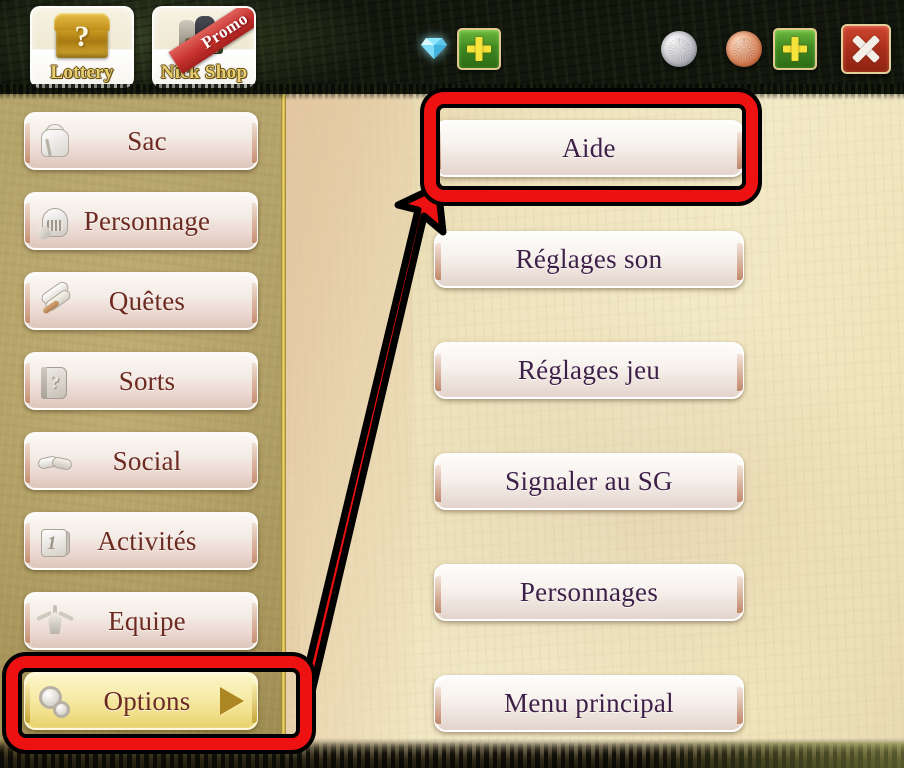 This screenshot has height=768, width=904. What do you see at coordinates (141, 381) in the screenshot?
I see `sidebar-item-sorts: ? Sorts` at bounding box center [141, 381].